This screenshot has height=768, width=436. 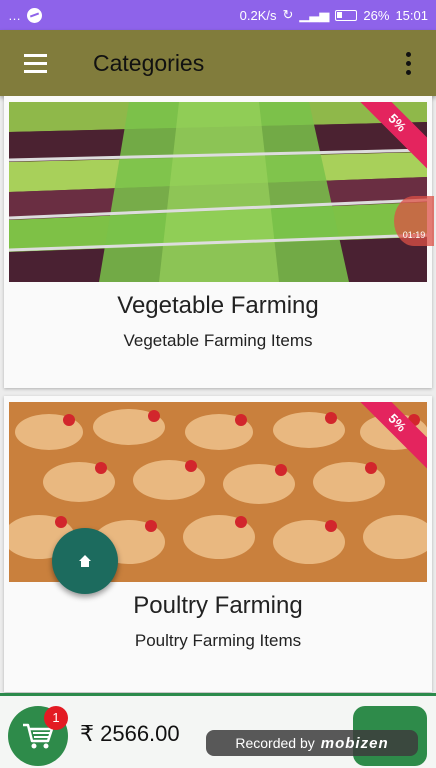 I want to click on clock: 15:01, so click(x=411, y=15).